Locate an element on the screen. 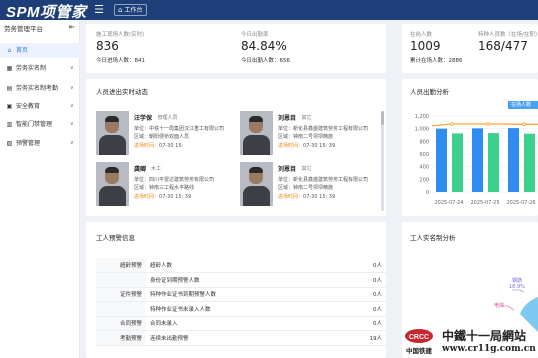 The width and height of the screenshot is (538, 358). warning-item: 超龄人数 is located at coordinates (243, 265).